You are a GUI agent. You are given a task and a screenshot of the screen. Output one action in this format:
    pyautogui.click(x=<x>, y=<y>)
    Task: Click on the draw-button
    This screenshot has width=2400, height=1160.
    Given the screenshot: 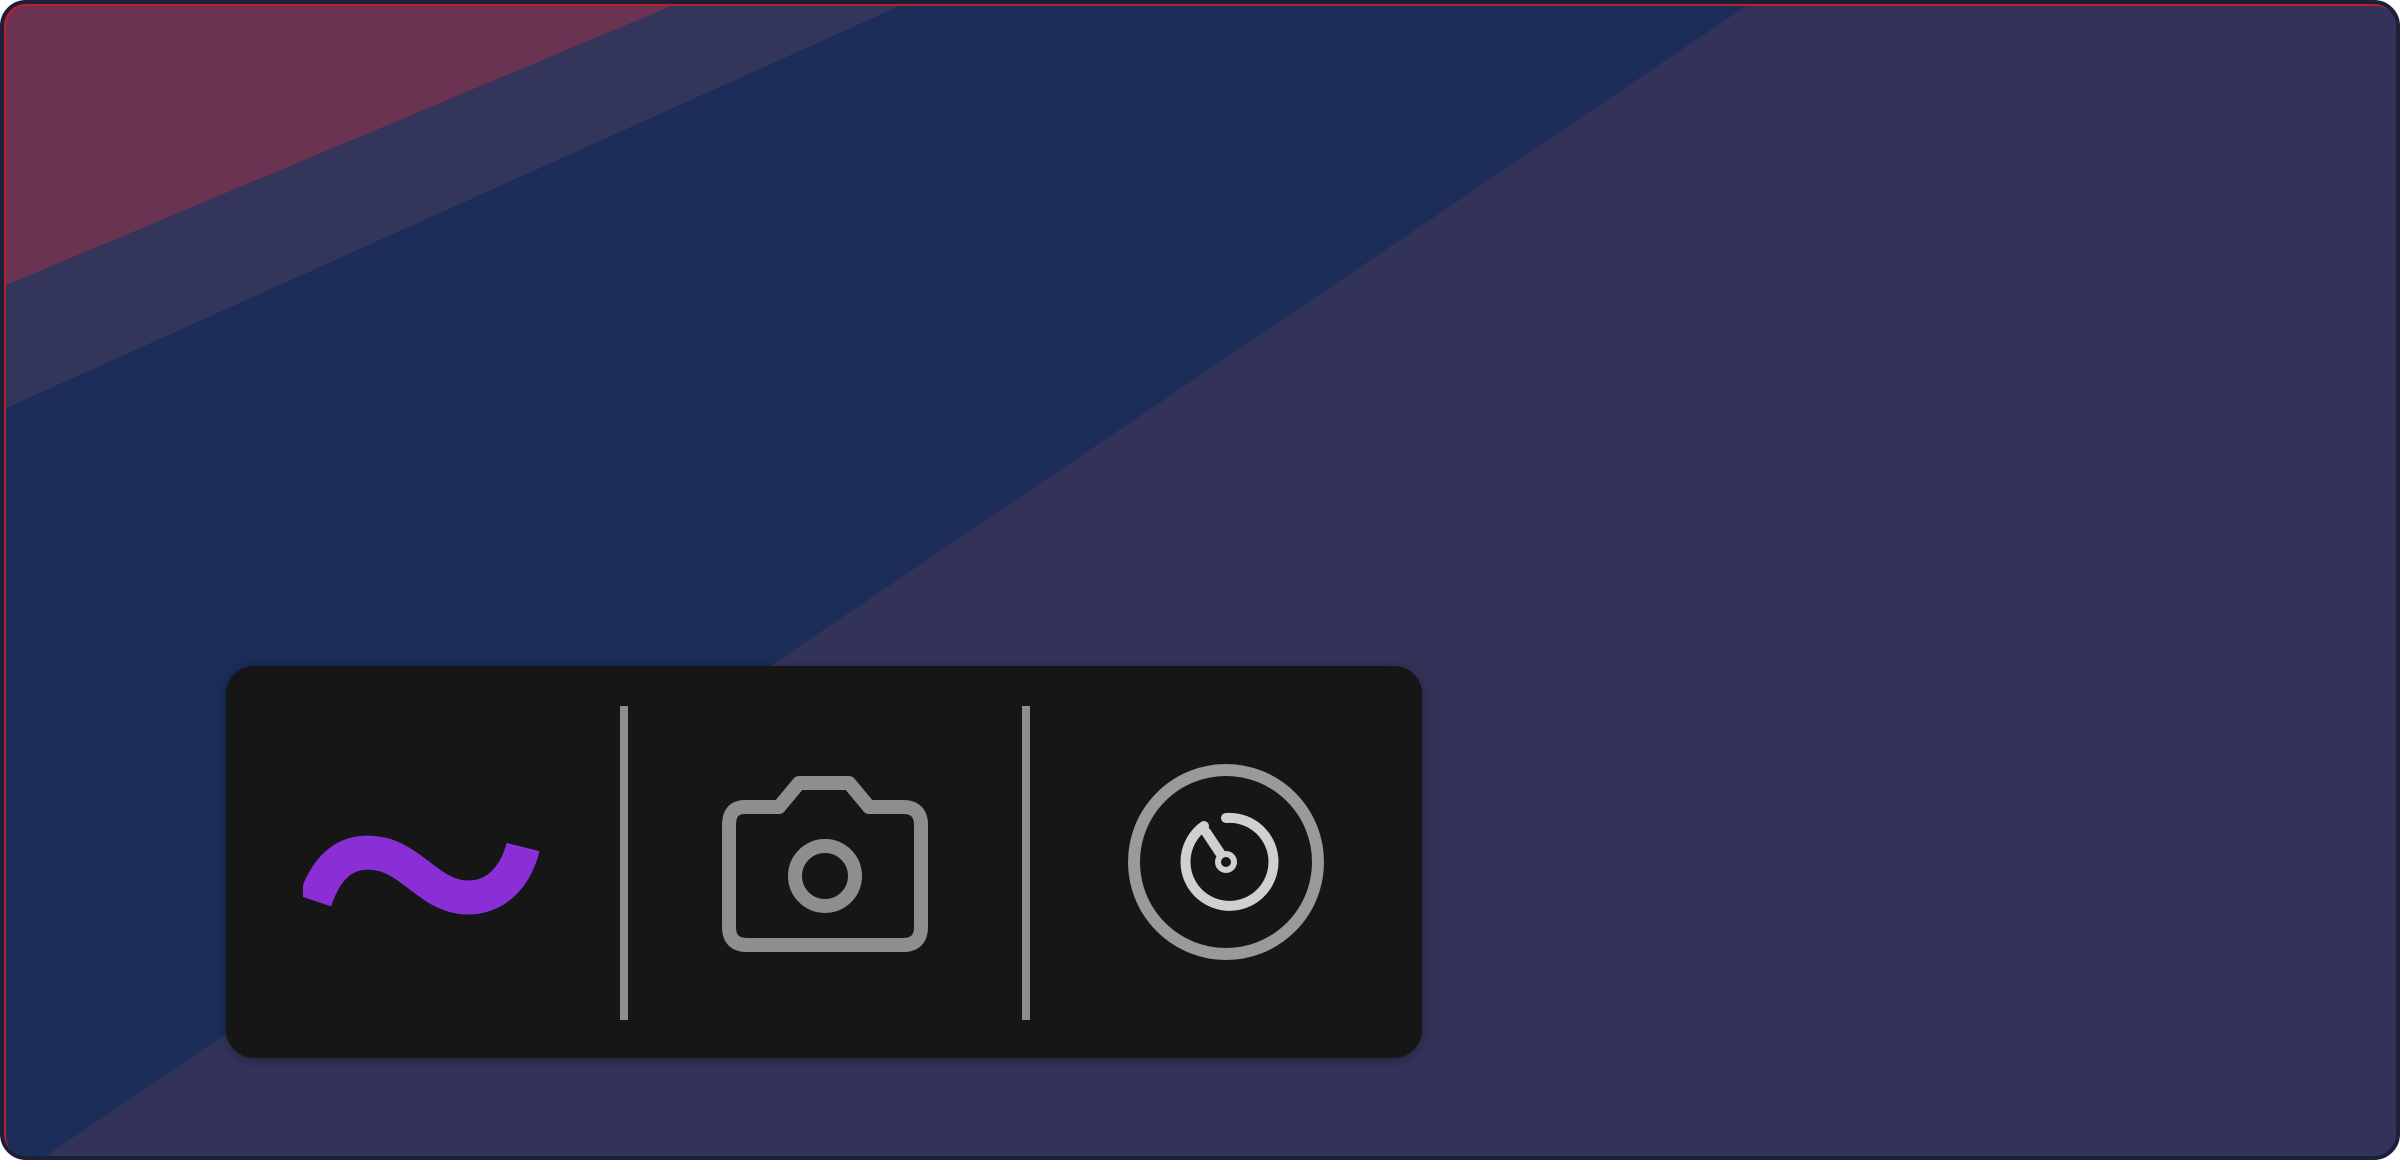 What is the action you would take?
    pyautogui.click(x=423, y=862)
    